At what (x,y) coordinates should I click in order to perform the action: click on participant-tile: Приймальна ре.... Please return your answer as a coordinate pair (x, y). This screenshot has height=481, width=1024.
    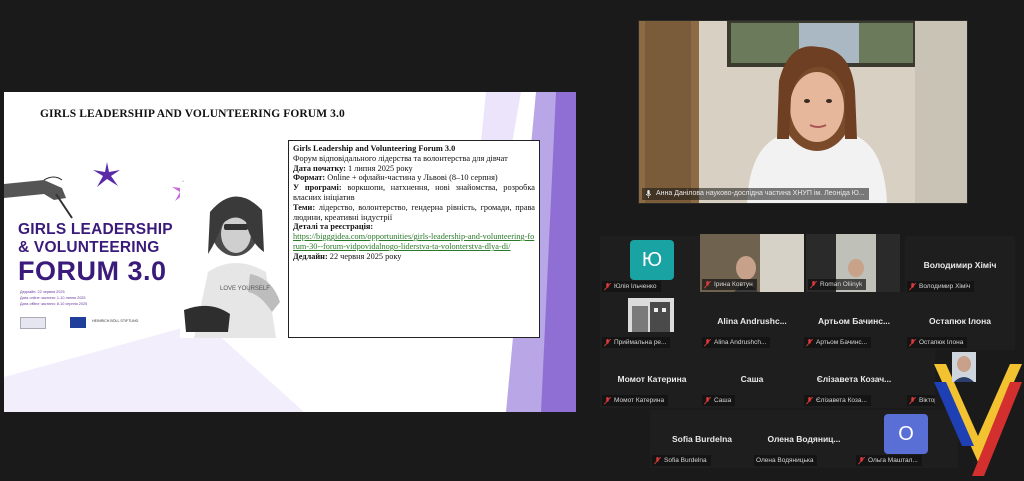
    Looking at the image, I should click on (652, 321).